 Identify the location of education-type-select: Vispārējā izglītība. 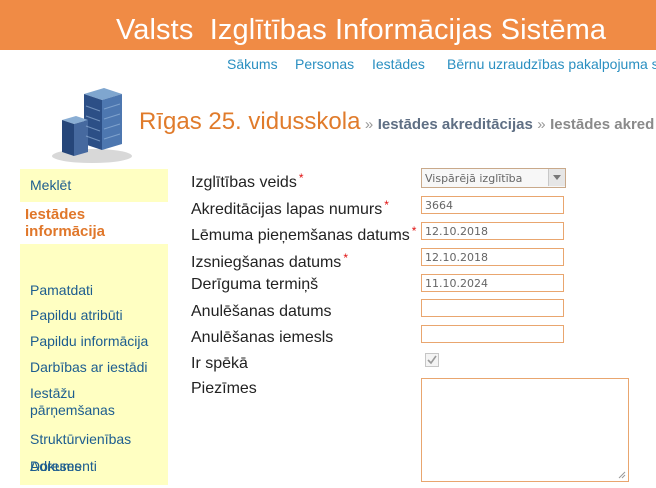
(493, 178).